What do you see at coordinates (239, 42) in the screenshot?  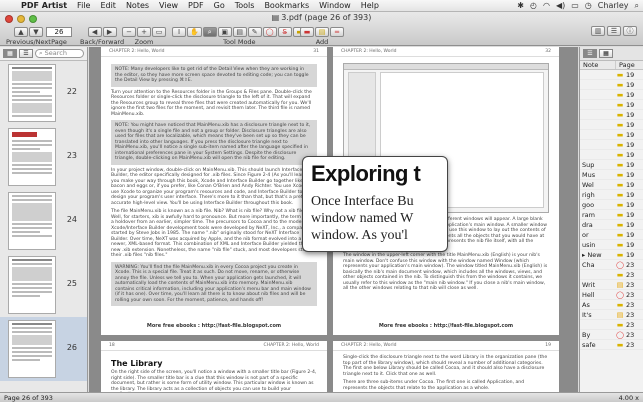 I see `tool-mode-label: Tool Mode` at bounding box center [239, 42].